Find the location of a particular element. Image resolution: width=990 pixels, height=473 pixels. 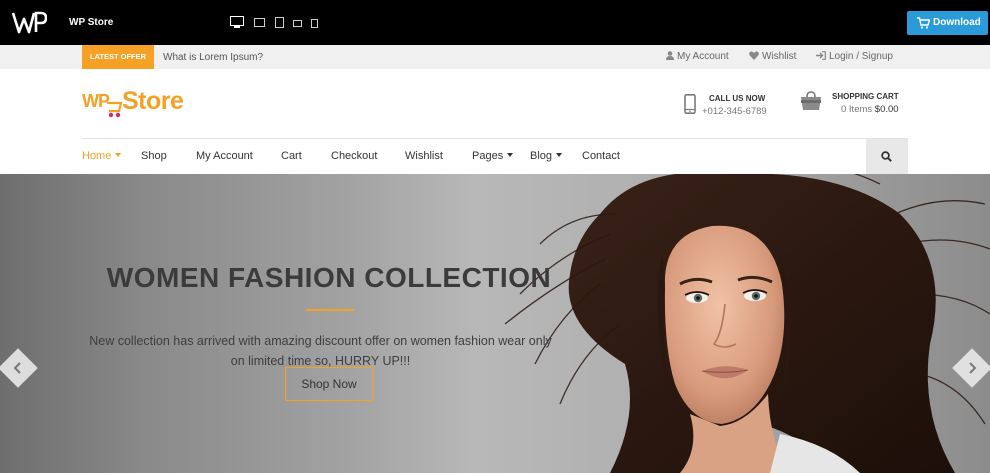

phone-landscape-icon is located at coordinates (297, 23).